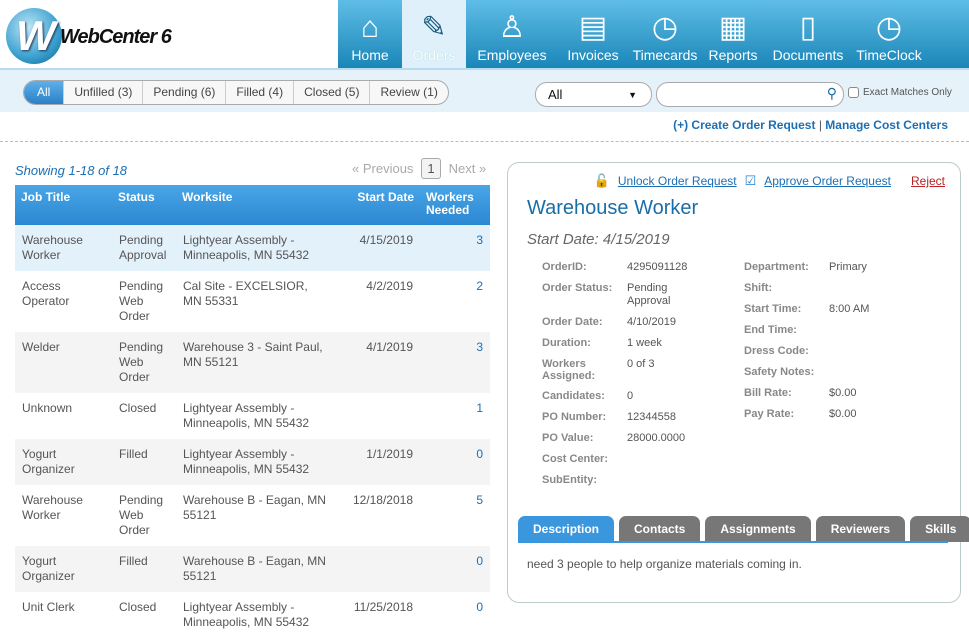  Describe the element at coordinates (677, 181) in the screenshot. I see `unlock-order-request-link: Unlock Order Request` at that location.